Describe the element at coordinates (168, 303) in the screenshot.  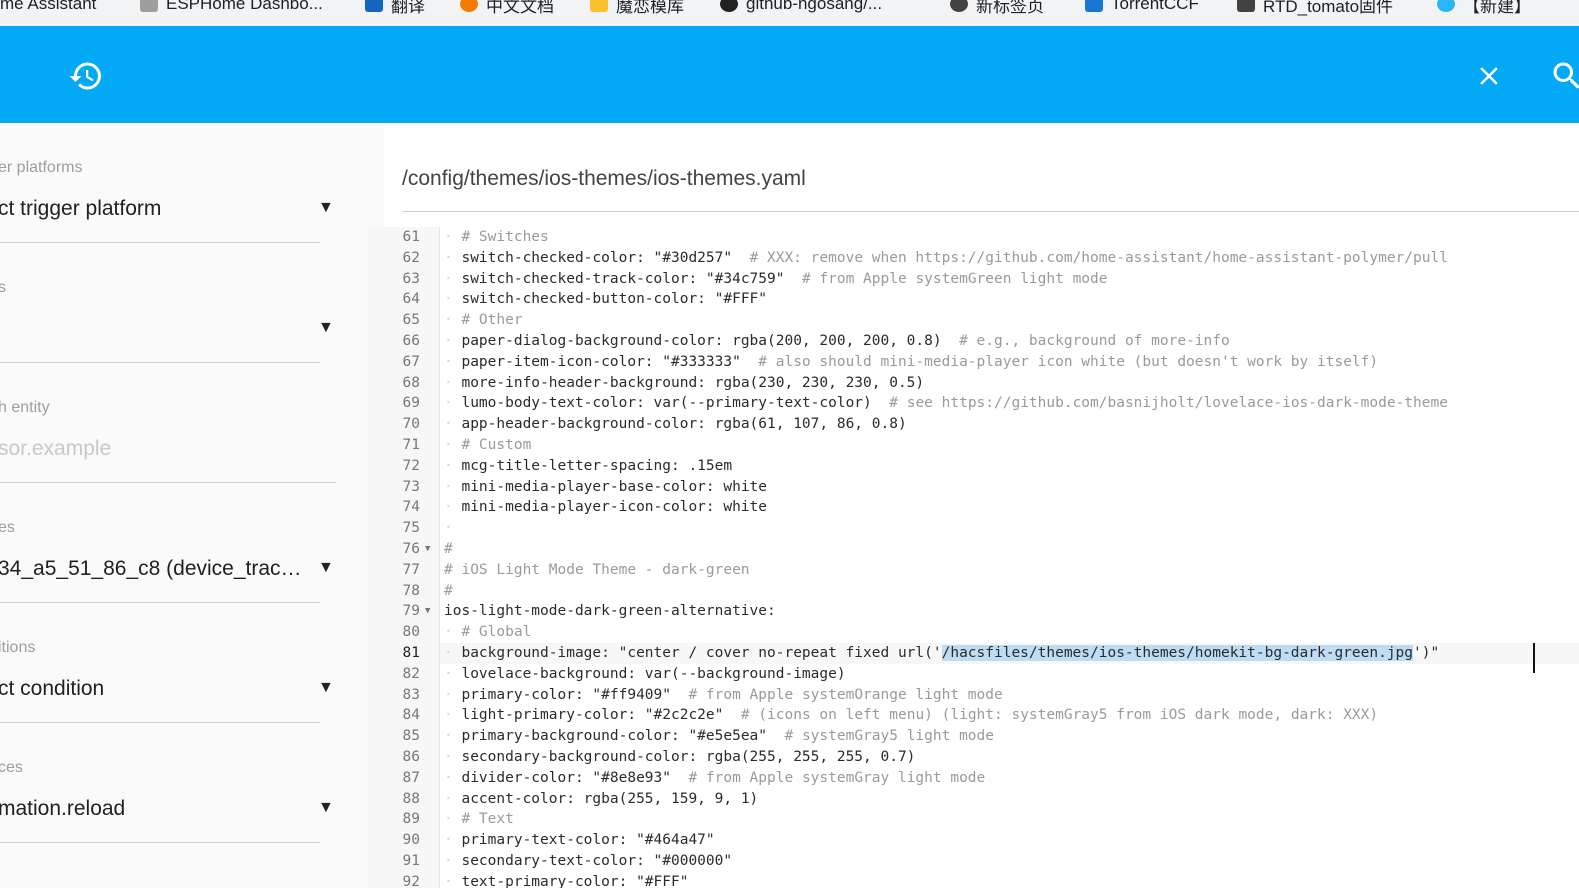
I see `second-select-field: s ▼` at that location.